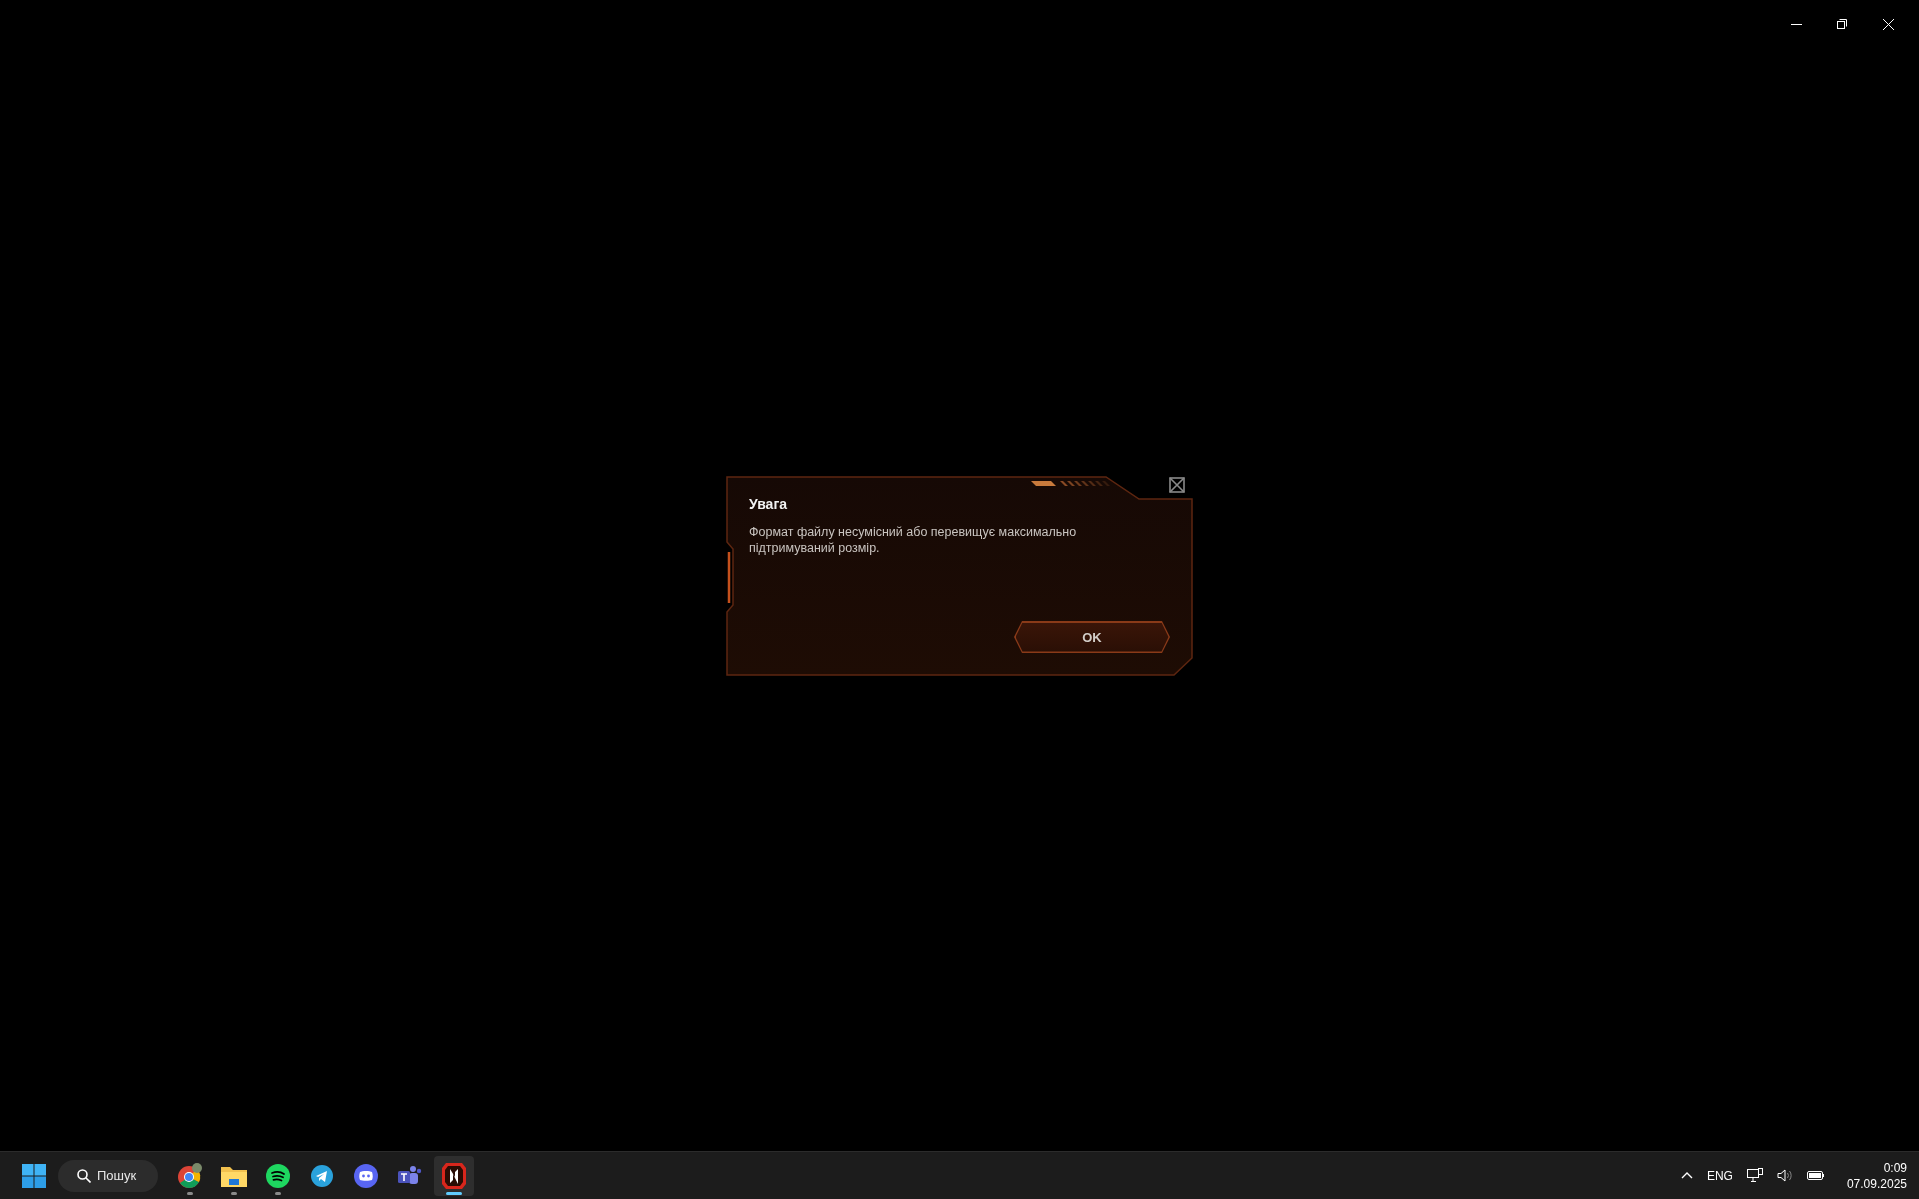 The height and width of the screenshot is (1199, 1919). Describe the element at coordinates (1686, 1175) in the screenshot. I see `chevron-up-icon` at that location.